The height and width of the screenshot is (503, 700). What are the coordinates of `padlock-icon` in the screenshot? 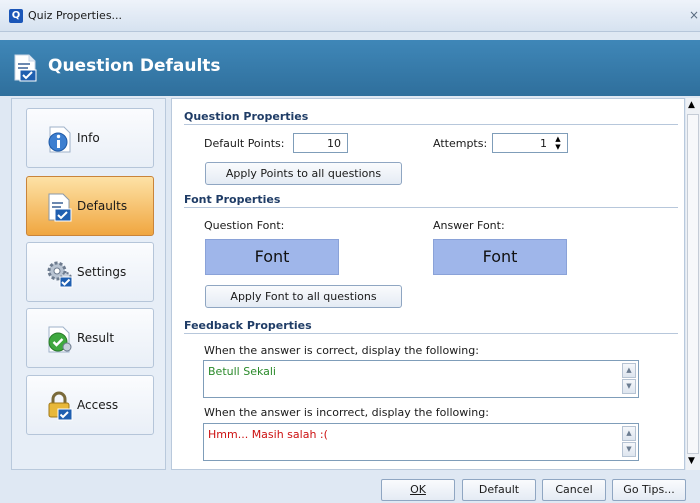 It's located at (60, 406).